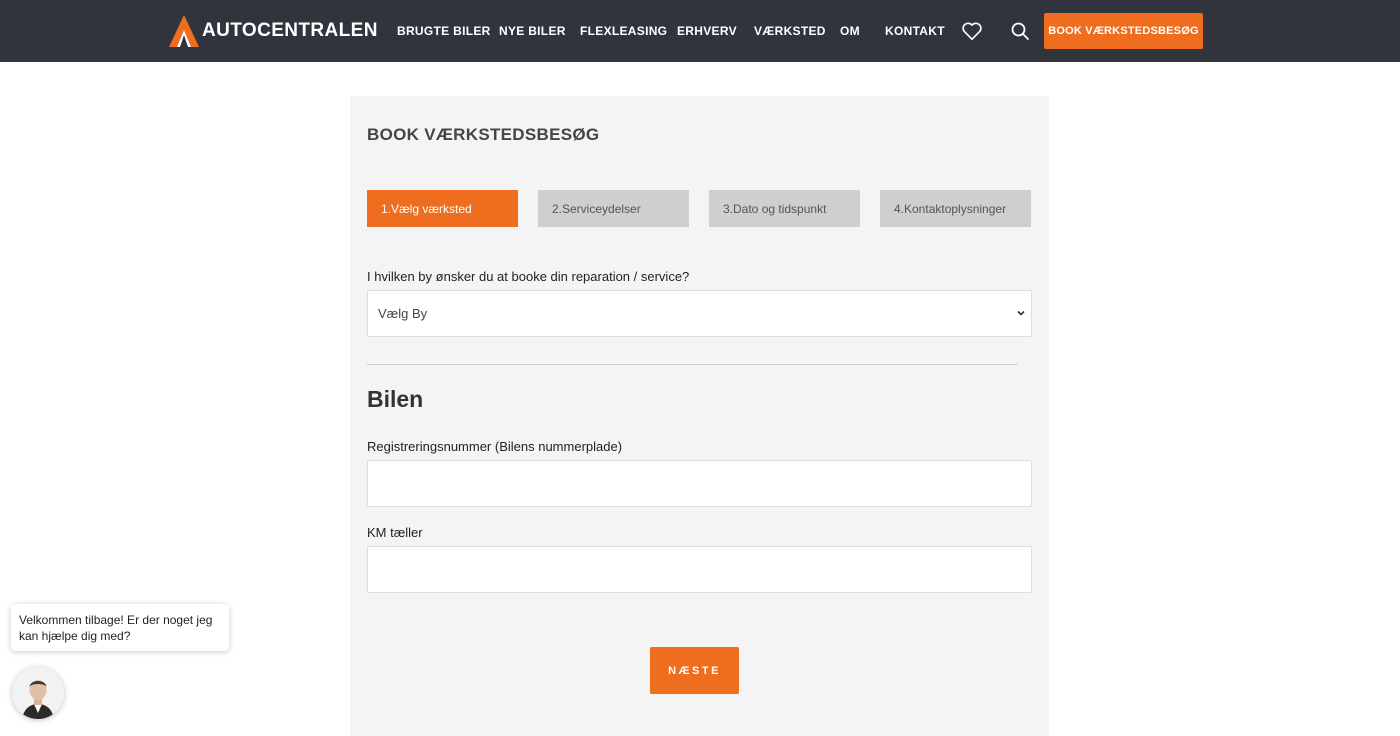  Describe the element at coordinates (483, 134) in the screenshot. I see `page-title: BOOK VÆRKSTEDSBESØG` at that location.